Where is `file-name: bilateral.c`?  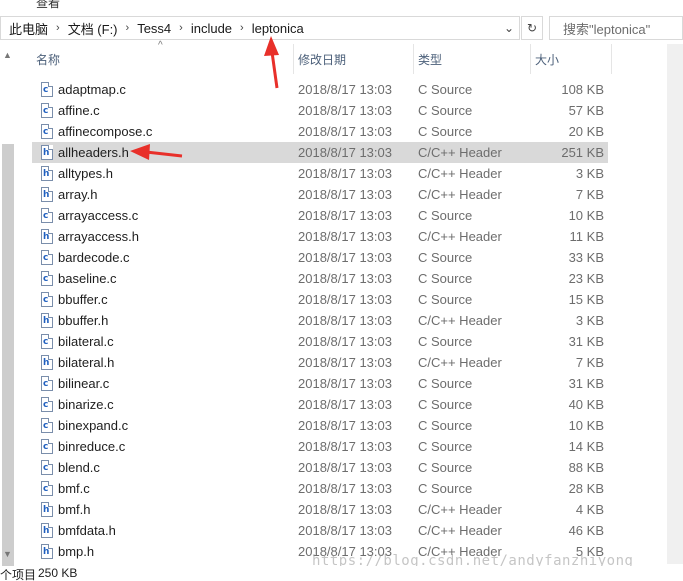
file-name: bilateral.c is located at coordinates (86, 341).